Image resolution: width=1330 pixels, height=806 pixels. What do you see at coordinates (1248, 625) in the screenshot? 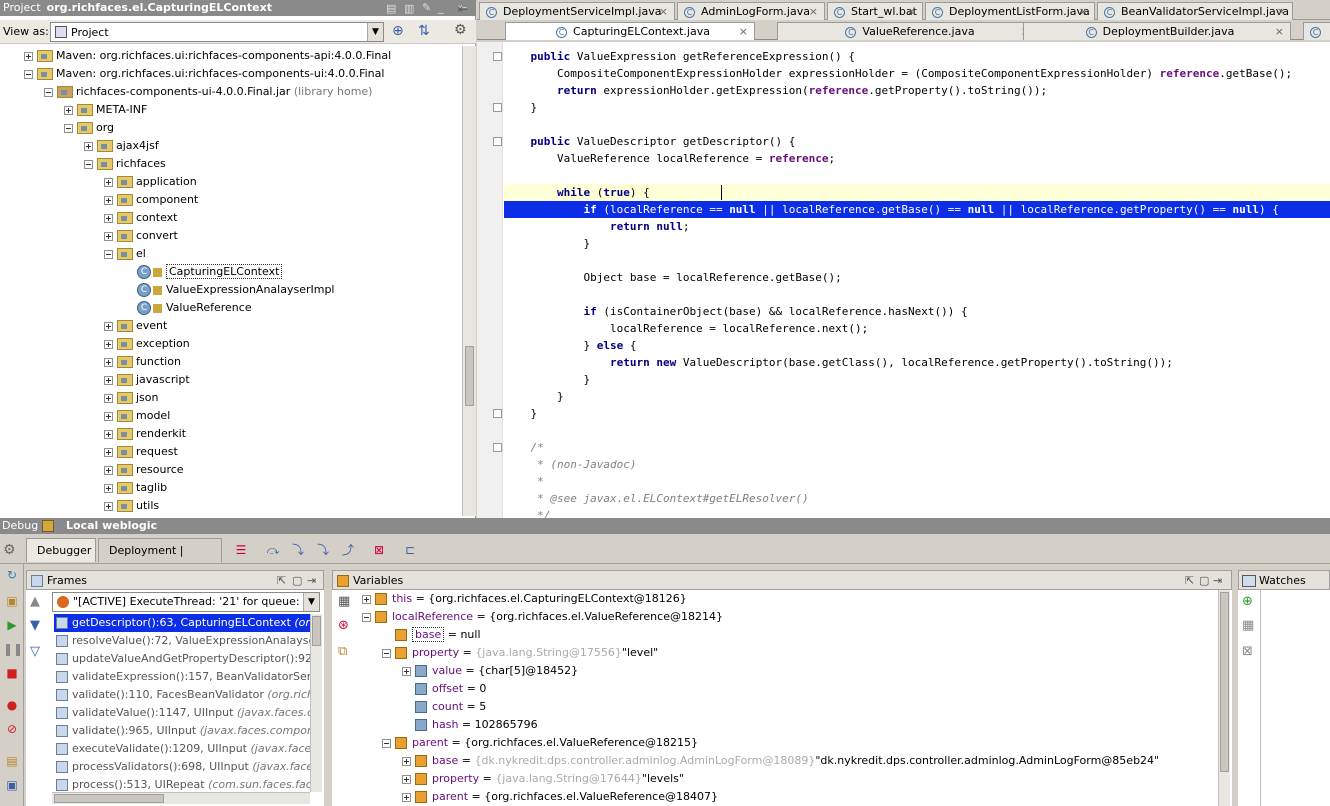
I see `duplicate-watch-icon: ▦` at bounding box center [1248, 625].